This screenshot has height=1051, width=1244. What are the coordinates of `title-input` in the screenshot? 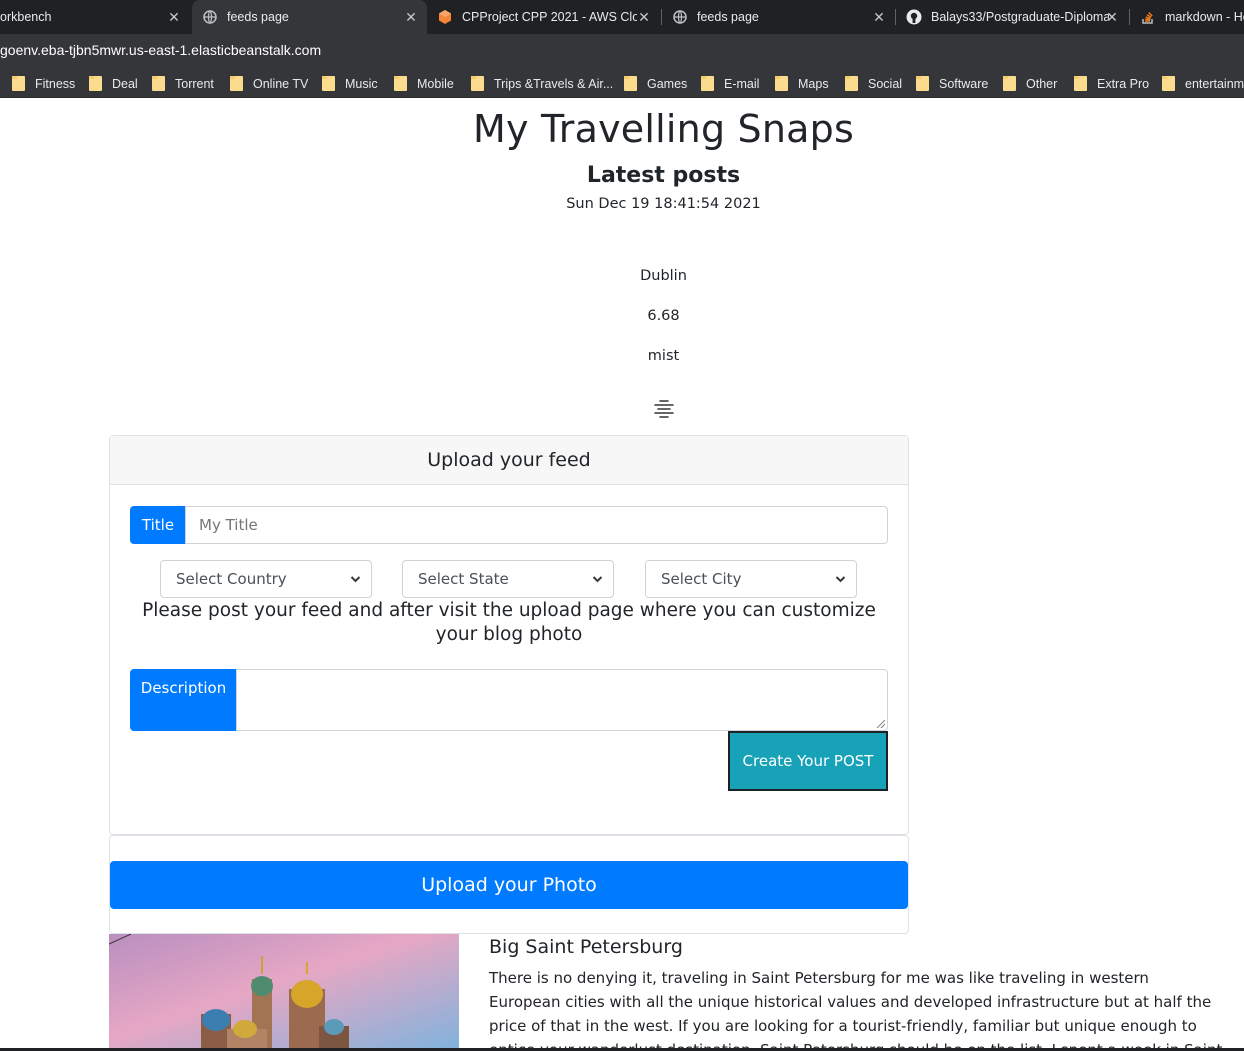 It's located at (536, 525).